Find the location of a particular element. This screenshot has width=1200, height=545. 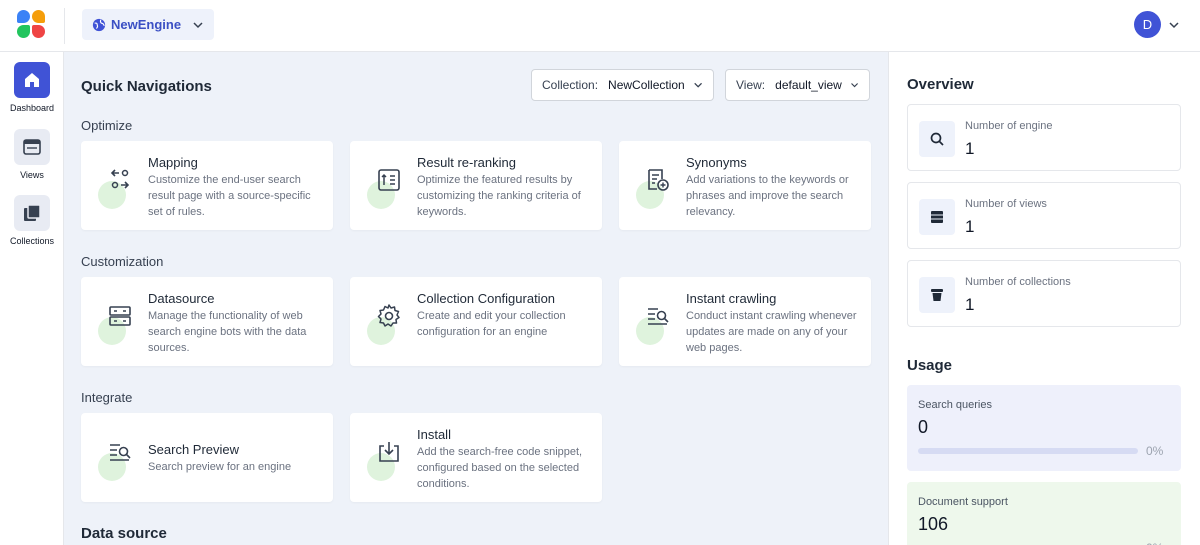

stat-label: Number of collections is located at coordinates (1018, 282).